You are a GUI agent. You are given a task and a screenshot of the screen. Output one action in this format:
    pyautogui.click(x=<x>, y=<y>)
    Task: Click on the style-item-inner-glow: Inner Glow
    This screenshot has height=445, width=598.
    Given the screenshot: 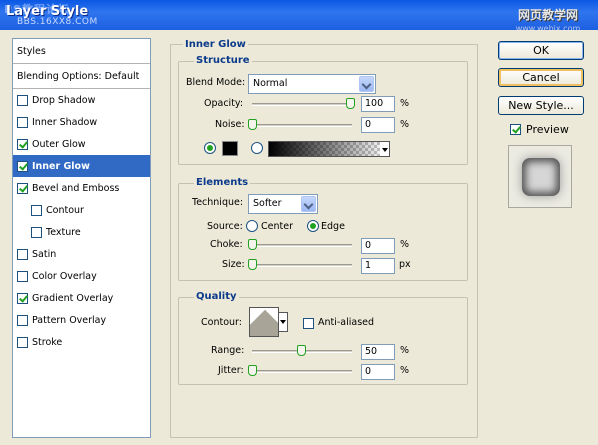 What is the action you would take?
    pyautogui.click(x=81, y=166)
    